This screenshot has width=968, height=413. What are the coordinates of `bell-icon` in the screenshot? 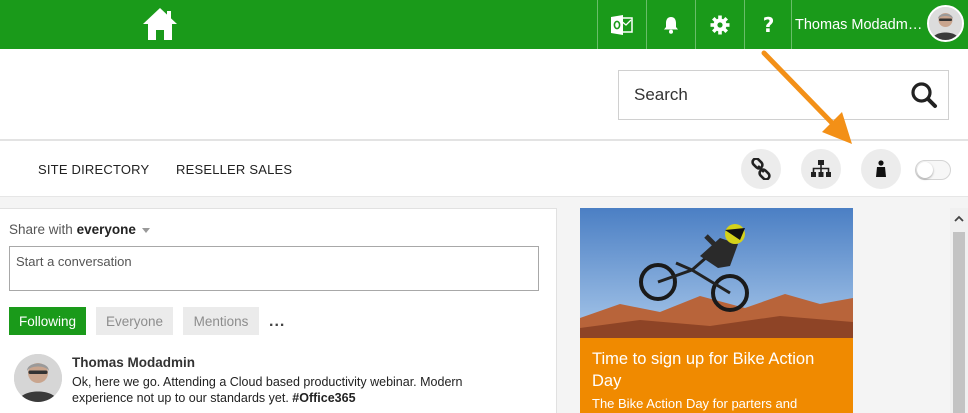 It's located at (670, 25).